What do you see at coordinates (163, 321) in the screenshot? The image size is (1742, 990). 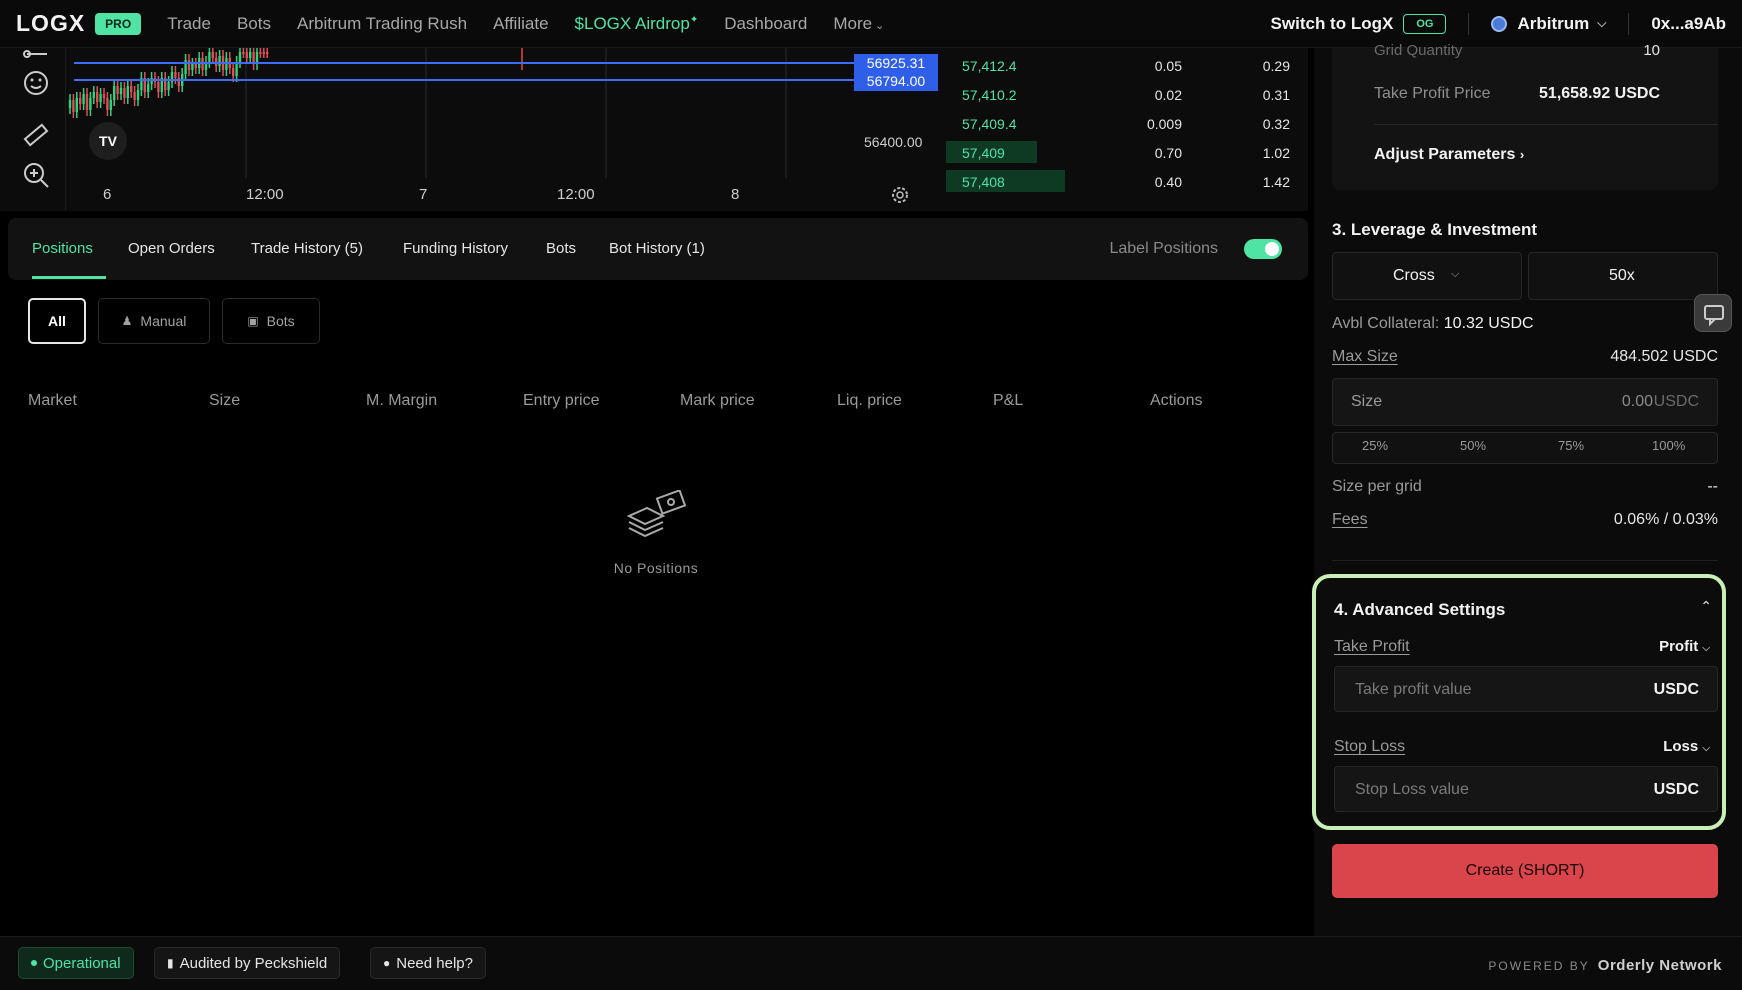 I see `filter-manual-label: Manual` at bounding box center [163, 321].